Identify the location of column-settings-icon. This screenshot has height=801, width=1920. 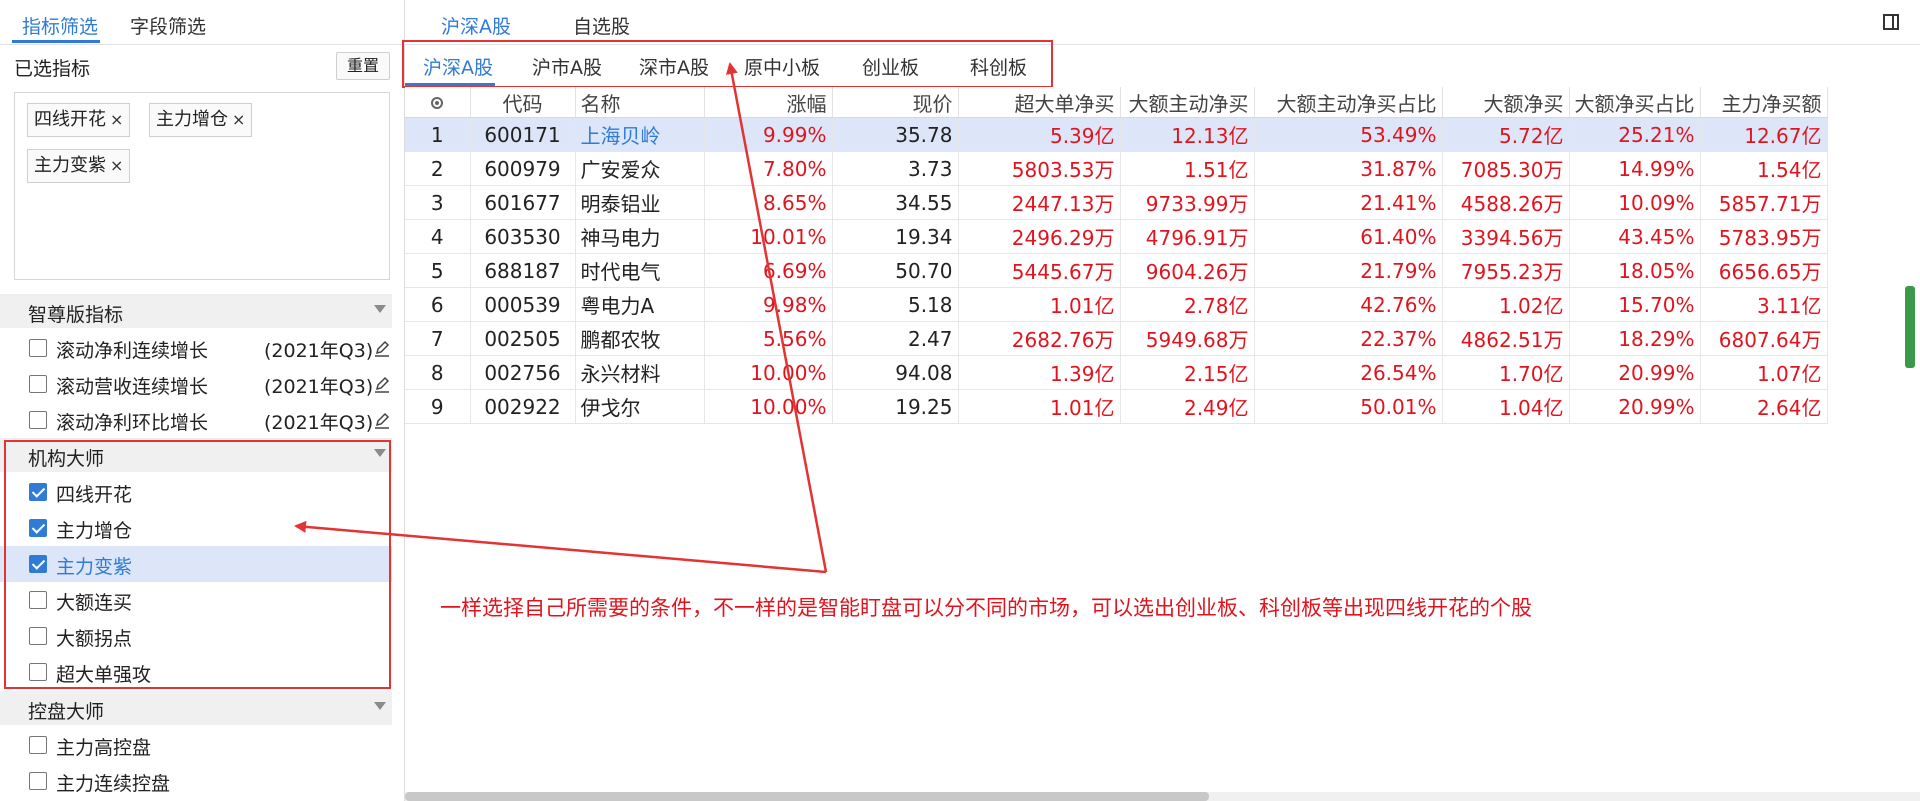
(437, 103).